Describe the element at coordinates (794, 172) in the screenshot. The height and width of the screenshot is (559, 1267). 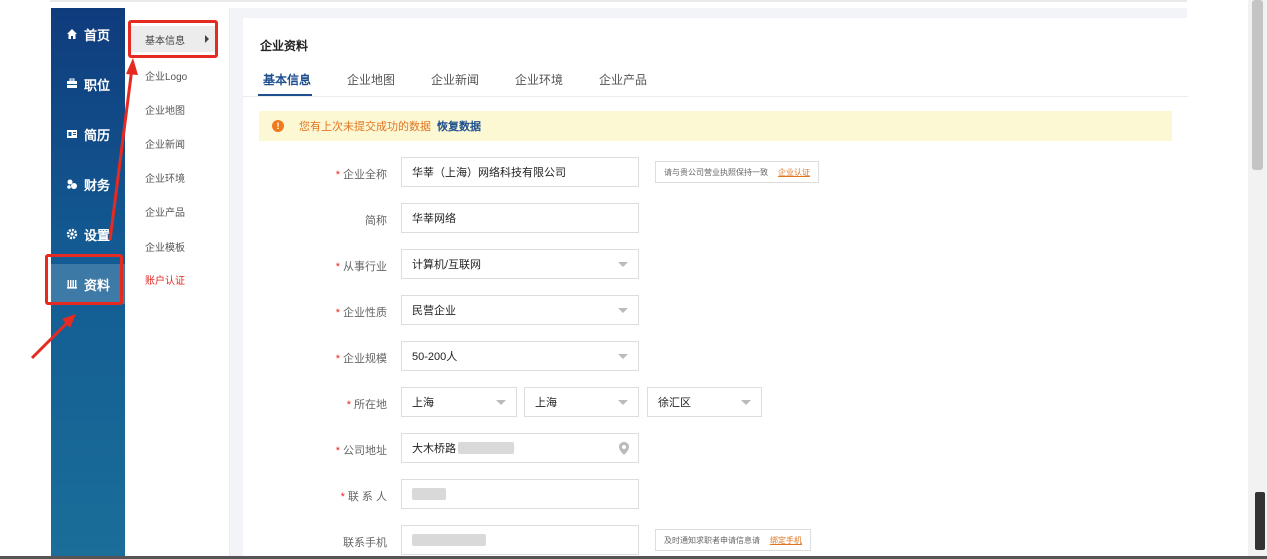
I see `company-verify-link: 企业认证` at that location.